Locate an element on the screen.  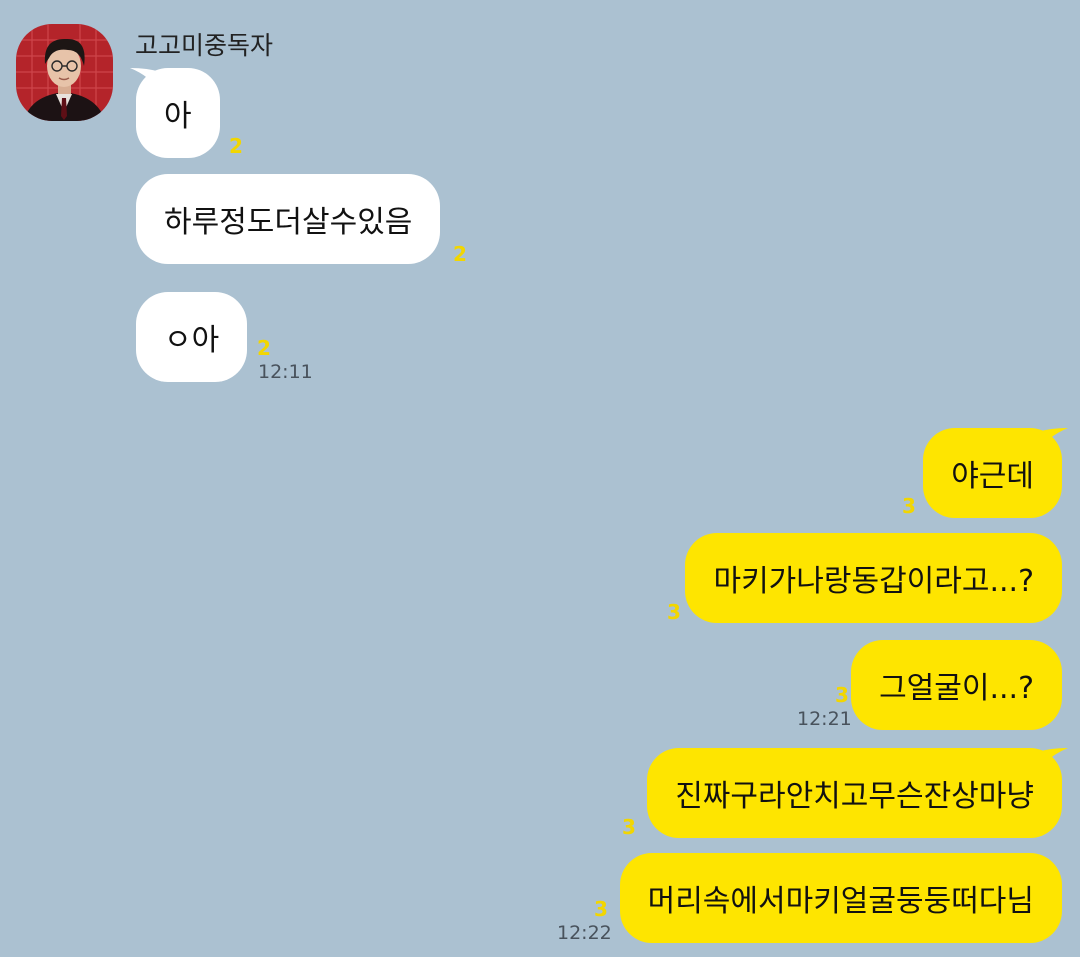
incoming-message-bubble: 아 is located at coordinates (178, 113).